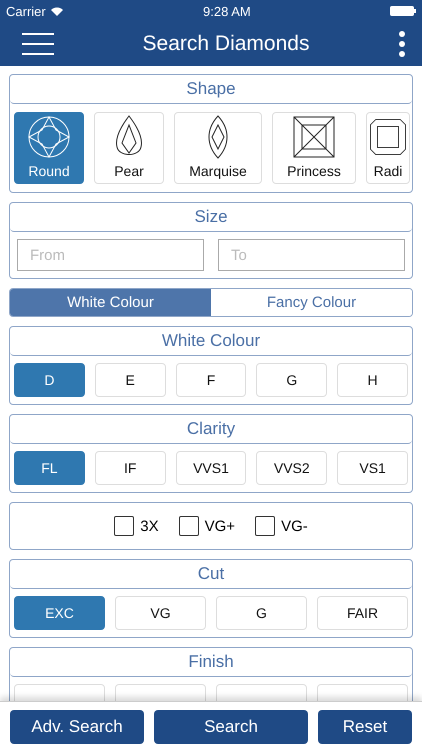  What do you see at coordinates (49, 148) in the screenshot?
I see `shape-button: Round` at bounding box center [49, 148].